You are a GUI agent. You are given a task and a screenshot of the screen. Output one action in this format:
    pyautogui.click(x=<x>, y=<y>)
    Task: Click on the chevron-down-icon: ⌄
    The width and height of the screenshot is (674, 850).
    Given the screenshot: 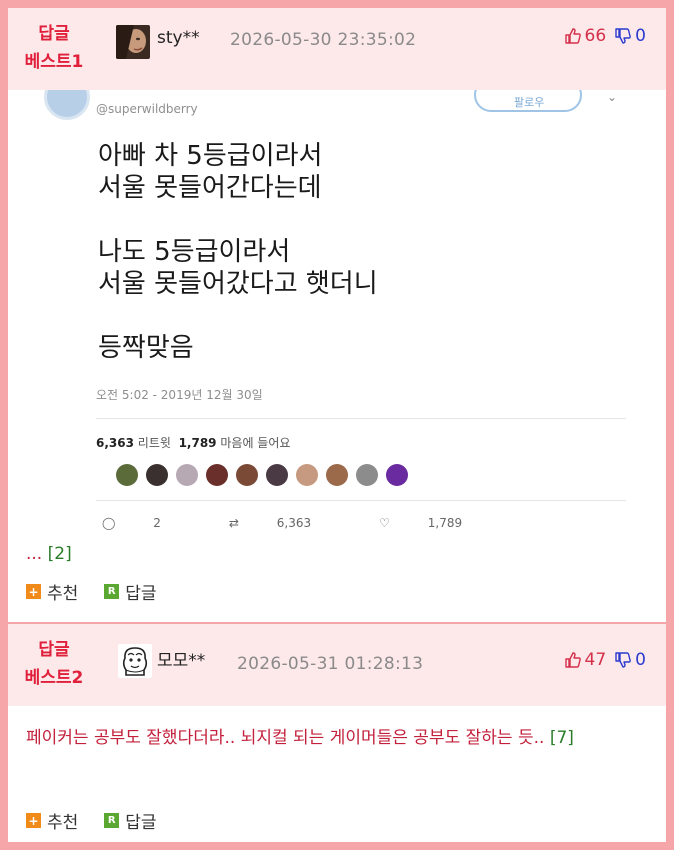 What is the action you would take?
    pyautogui.click(x=612, y=97)
    